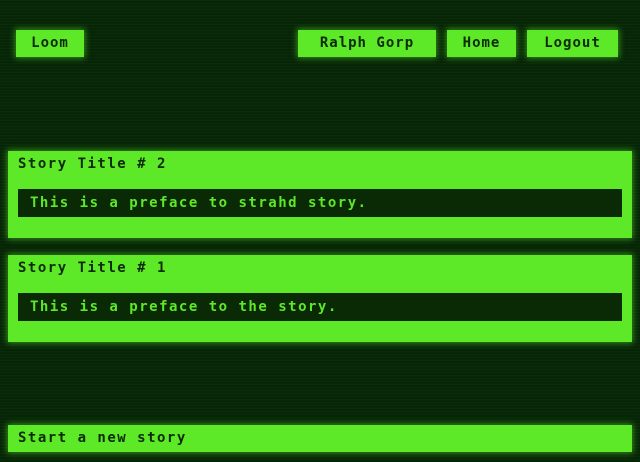 Image resolution: width=640 pixels, height=462 pixels. What do you see at coordinates (92, 164) in the screenshot?
I see `story-title: Story Title # 2` at bounding box center [92, 164].